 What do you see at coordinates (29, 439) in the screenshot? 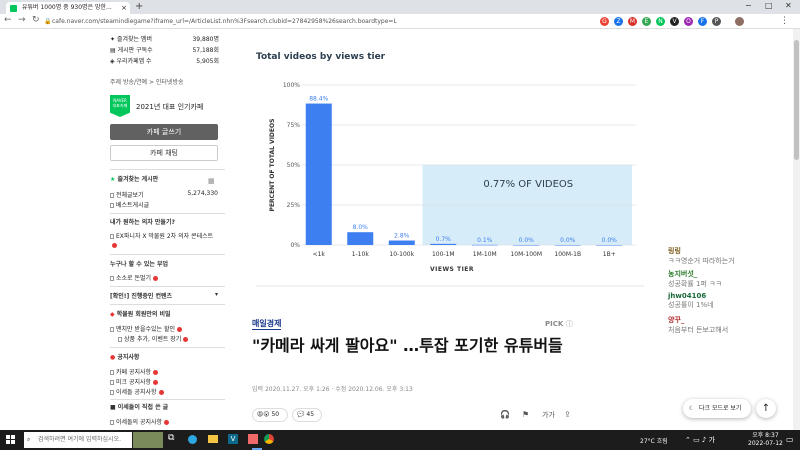
I see `search-icon: ⌕` at bounding box center [29, 439].